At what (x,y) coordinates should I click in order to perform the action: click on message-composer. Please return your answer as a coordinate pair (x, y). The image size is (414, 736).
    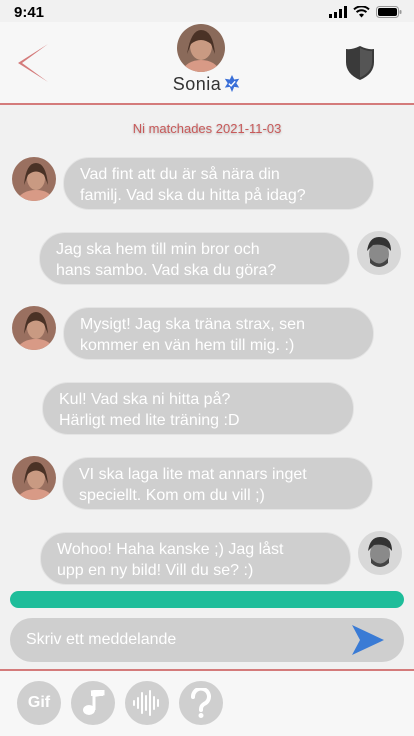
    Looking at the image, I should click on (207, 640).